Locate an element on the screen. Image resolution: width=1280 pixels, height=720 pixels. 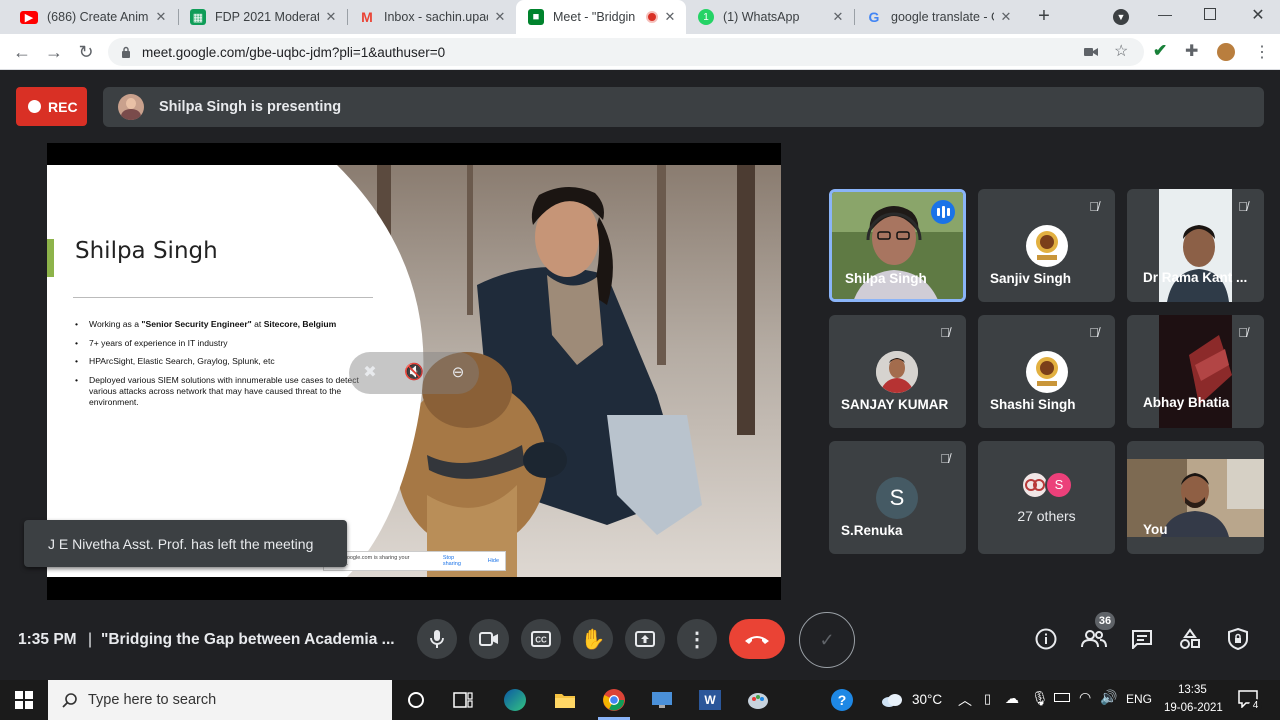
activities-button is located at coordinates (1190, 639).